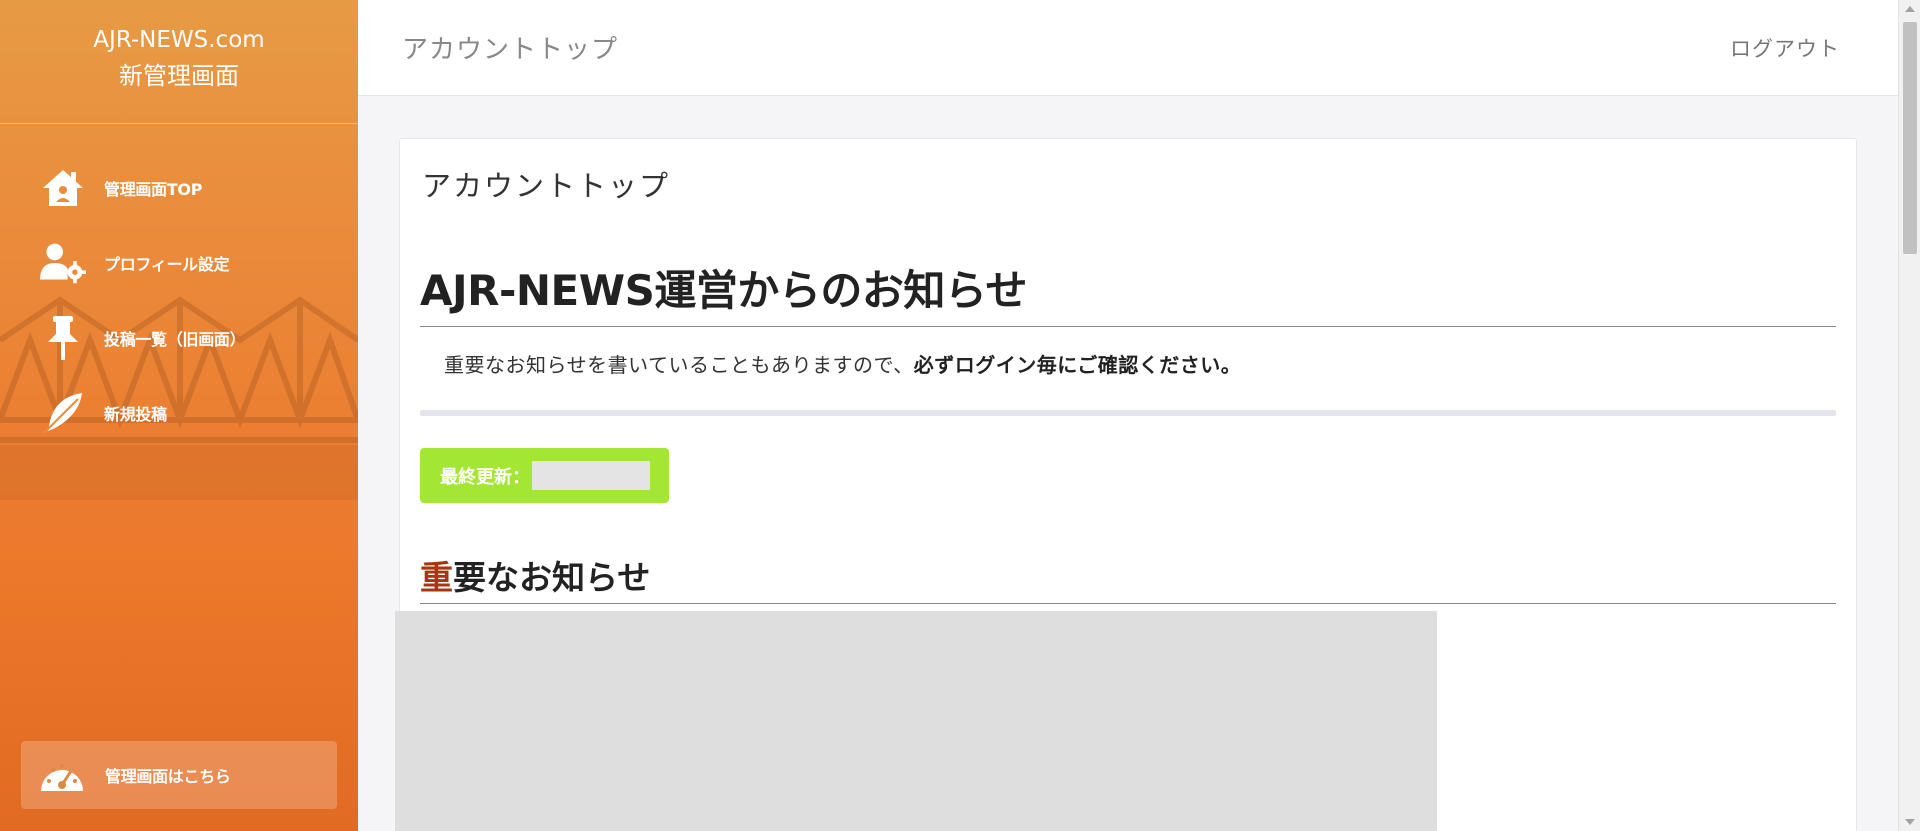 The image size is (1920, 831). I want to click on page-scrollbar, so click(1909, 415).